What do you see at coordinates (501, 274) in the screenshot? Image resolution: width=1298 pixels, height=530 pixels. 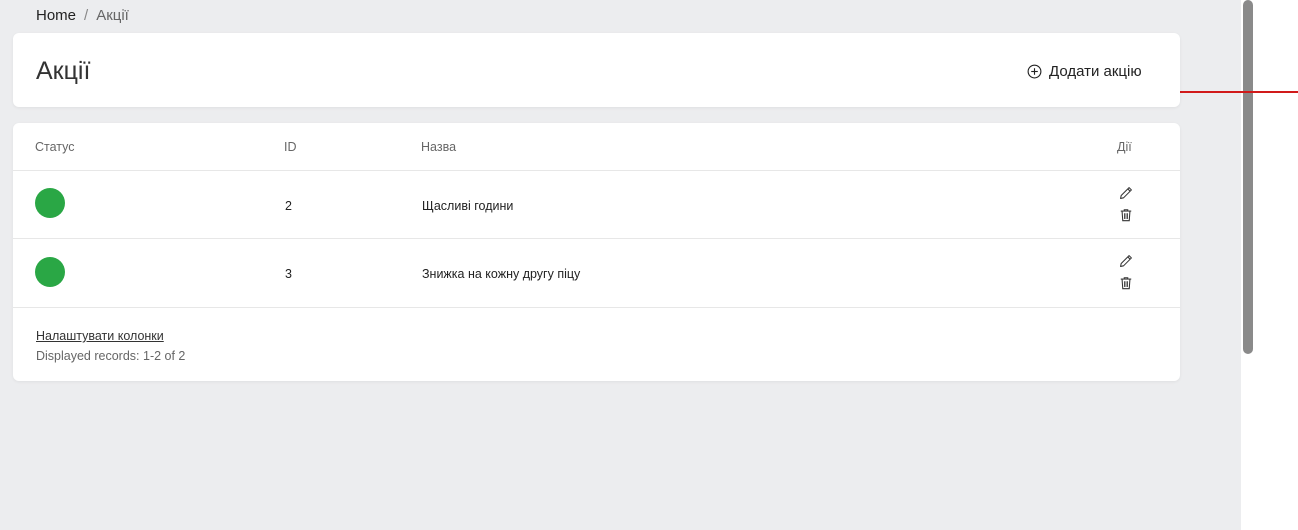 I see `row-name: Знижка на кожну другу піцу` at bounding box center [501, 274].